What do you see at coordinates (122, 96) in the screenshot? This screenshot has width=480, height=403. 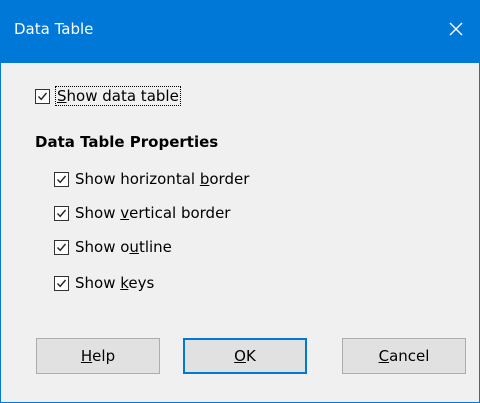 I see `label-part: how data table` at bounding box center [122, 96].